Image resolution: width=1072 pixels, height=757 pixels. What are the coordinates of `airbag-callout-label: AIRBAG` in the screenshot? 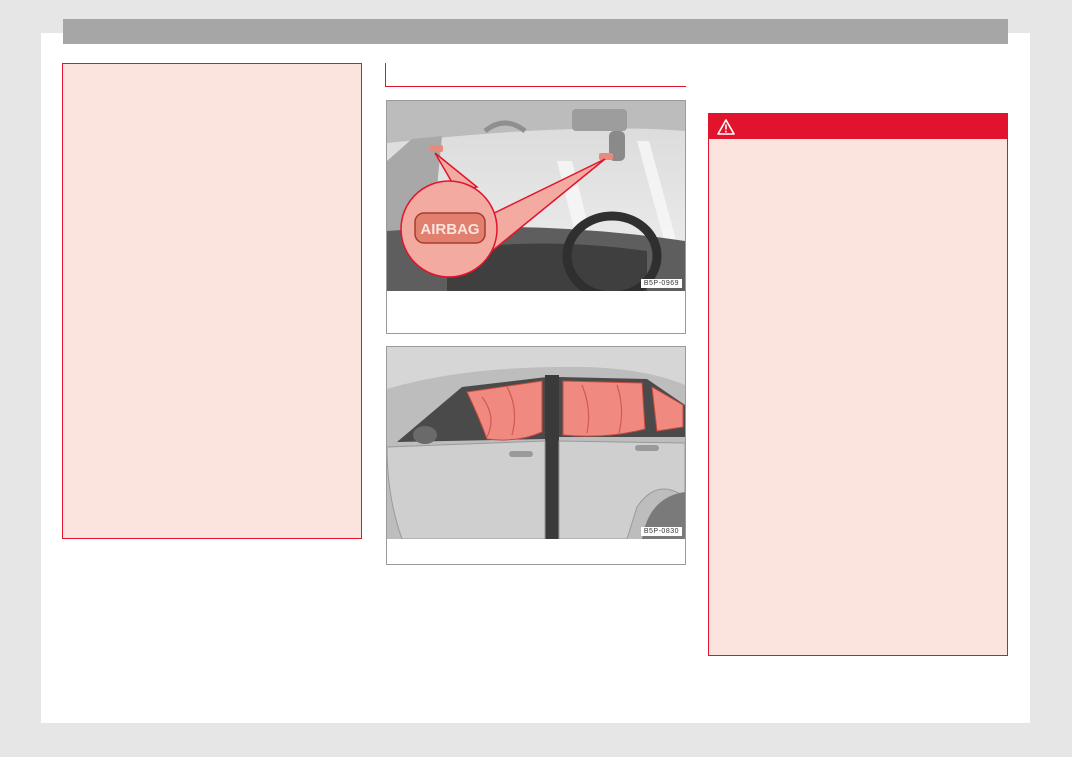 It's located at (449, 229).